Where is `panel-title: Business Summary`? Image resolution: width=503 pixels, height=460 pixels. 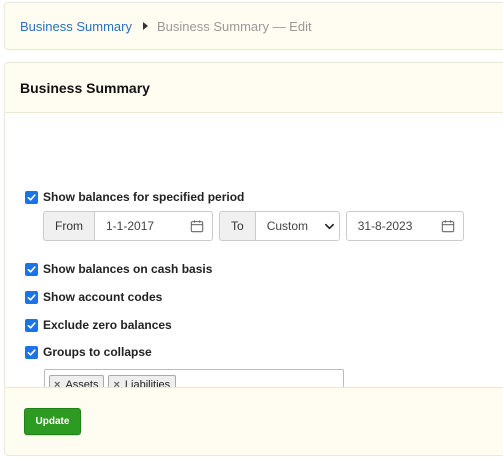
panel-title: Business Summary is located at coordinates (254, 88).